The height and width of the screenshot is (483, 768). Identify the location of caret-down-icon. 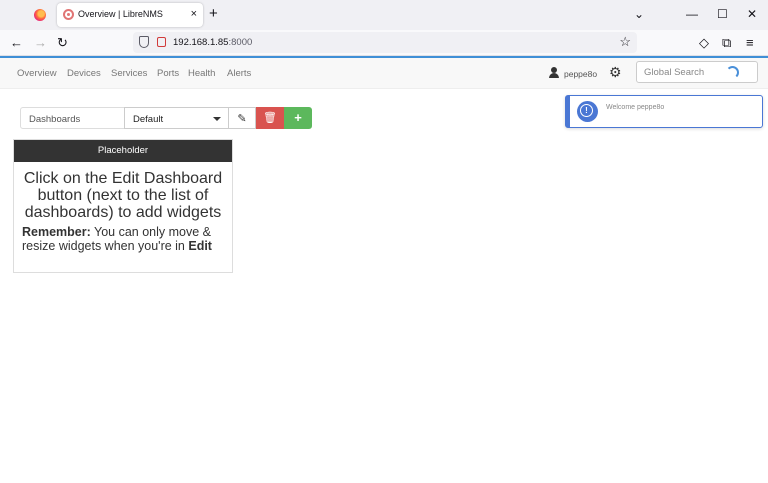
(217, 119).